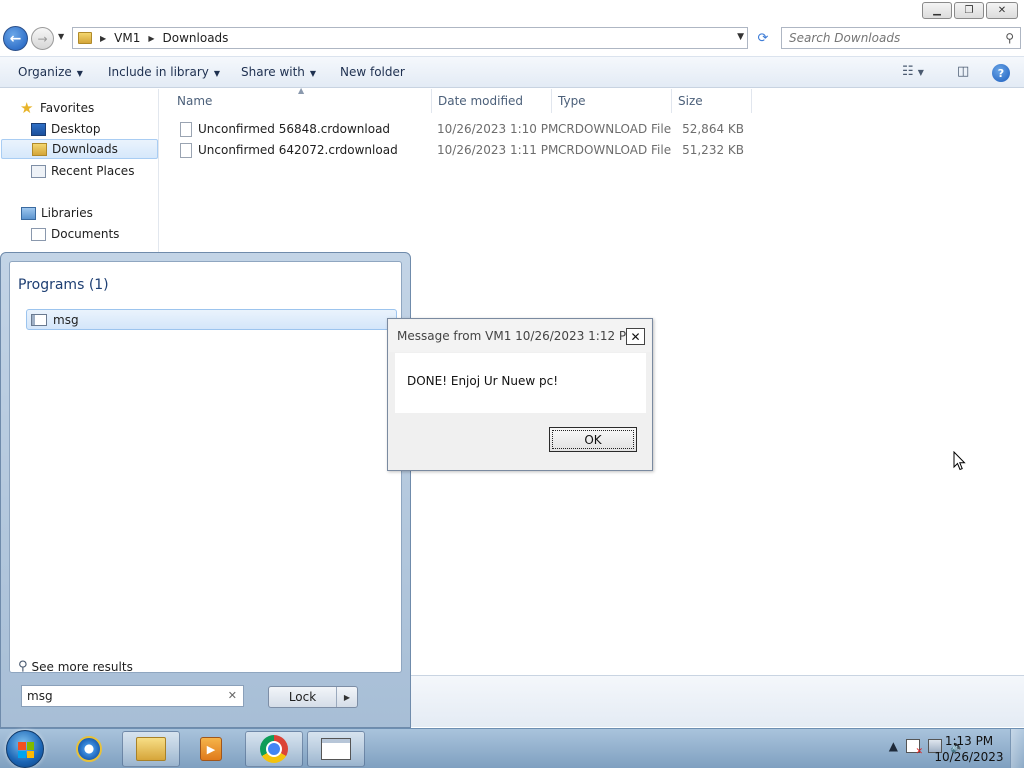 The image size is (1024, 768). I want to click on file-name: Unconfirmed 56848.crdownload, so click(294, 129).